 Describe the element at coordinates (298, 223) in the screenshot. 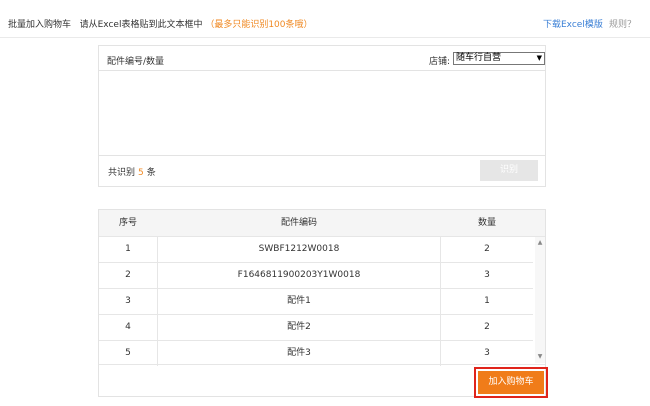

I see `header-part-code: 配件编码` at that location.